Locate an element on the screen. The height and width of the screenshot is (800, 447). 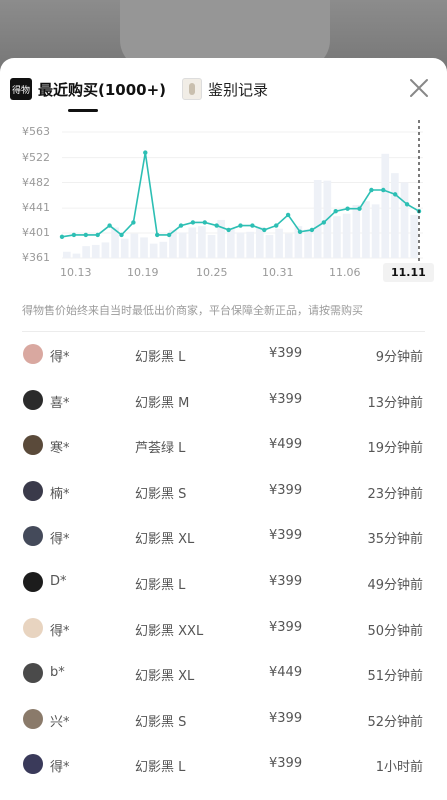
tab-bar: 得物 最近购买(1000+) 鉴别记录 is located at coordinates (223, 88).